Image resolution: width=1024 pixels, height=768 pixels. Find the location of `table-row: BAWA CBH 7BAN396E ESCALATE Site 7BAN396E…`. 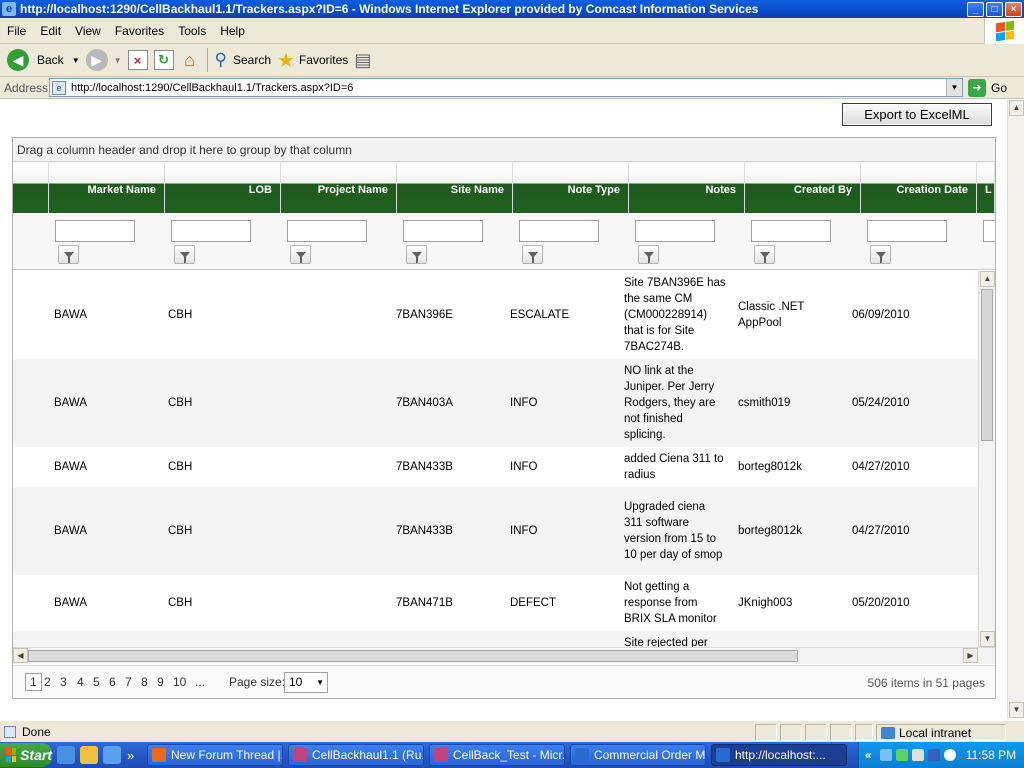

table-row: BAWA CBH 7BAN396E ESCALATE Site 7BAN396E… is located at coordinates (495, 315).